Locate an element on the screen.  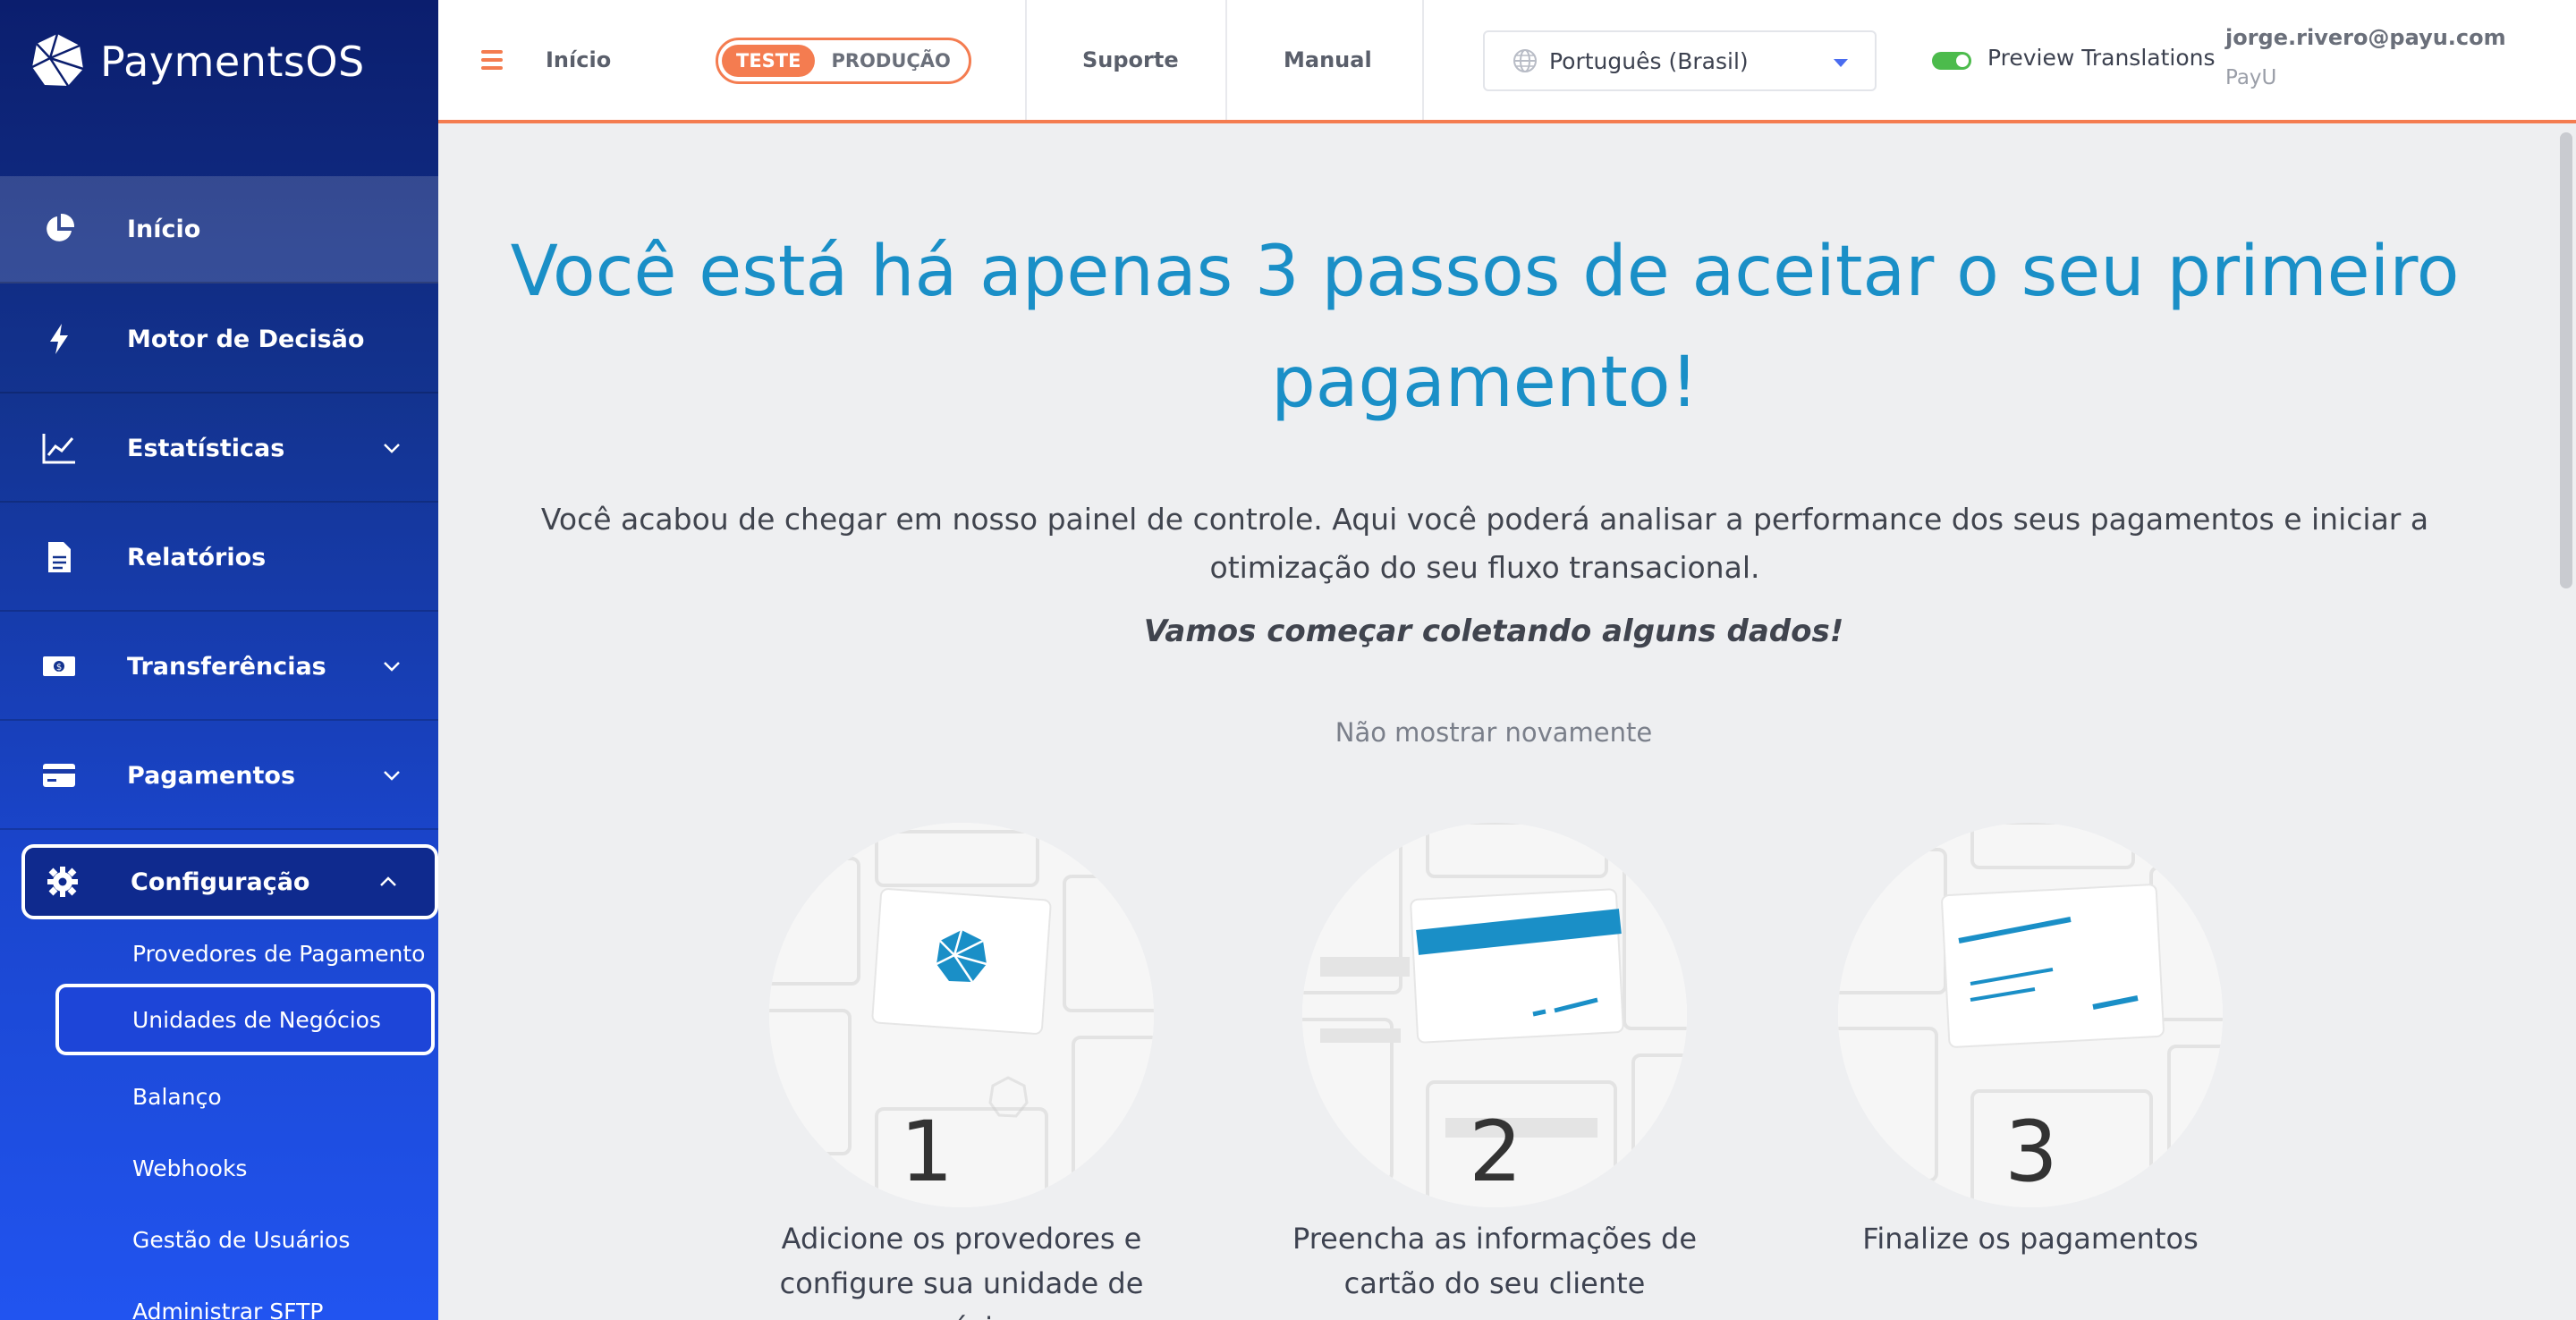
onboarding-step-3: 3 Finalize os pagamentos is located at coordinates (2030, 1071).